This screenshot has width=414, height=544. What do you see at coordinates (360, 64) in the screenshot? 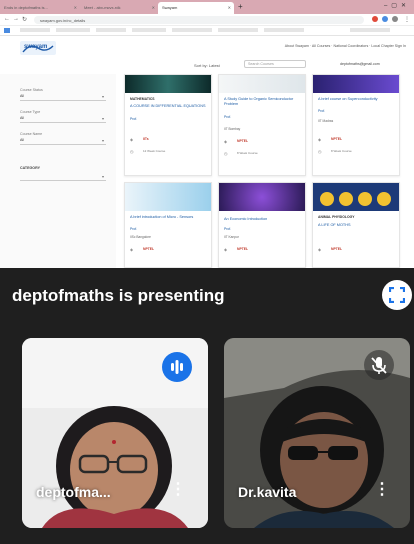
I see `user-email: deptofmaths@gmail.com` at bounding box center [360, 64].